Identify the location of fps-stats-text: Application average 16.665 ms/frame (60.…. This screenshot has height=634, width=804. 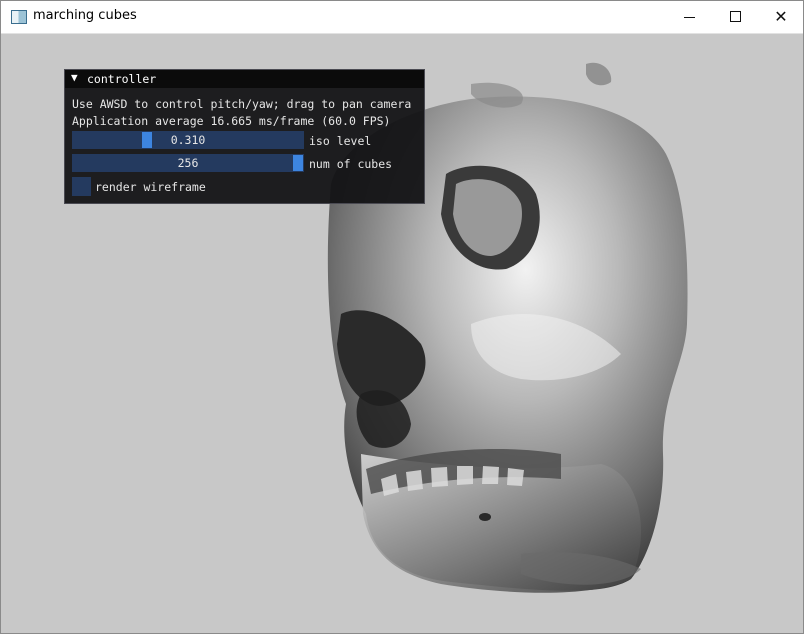
(231, 121).